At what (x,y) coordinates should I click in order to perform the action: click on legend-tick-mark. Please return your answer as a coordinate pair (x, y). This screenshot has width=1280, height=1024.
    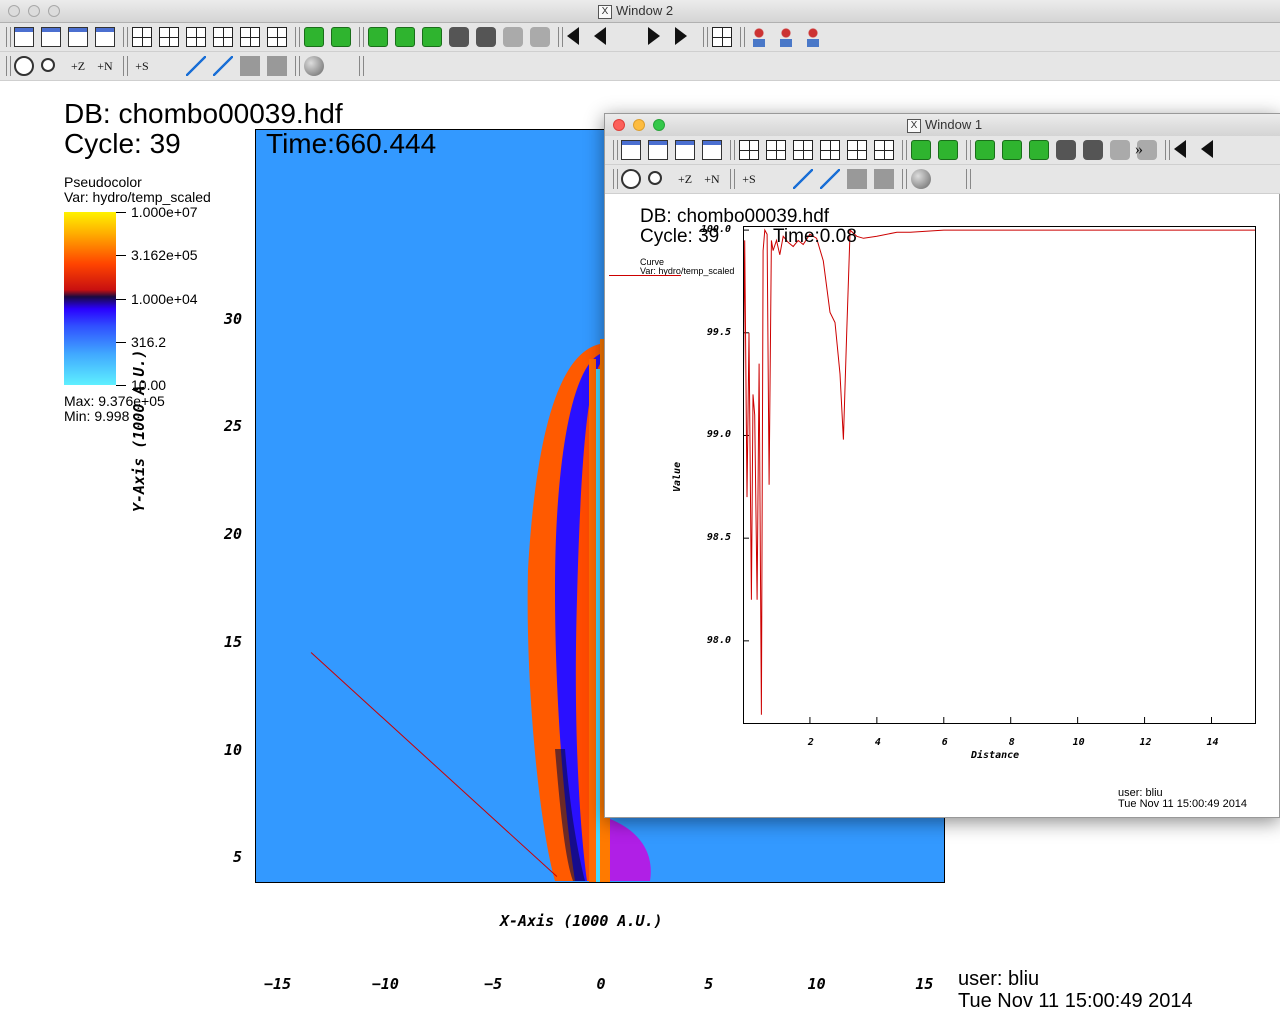
    Looking at the image, I should click on (121, 299).